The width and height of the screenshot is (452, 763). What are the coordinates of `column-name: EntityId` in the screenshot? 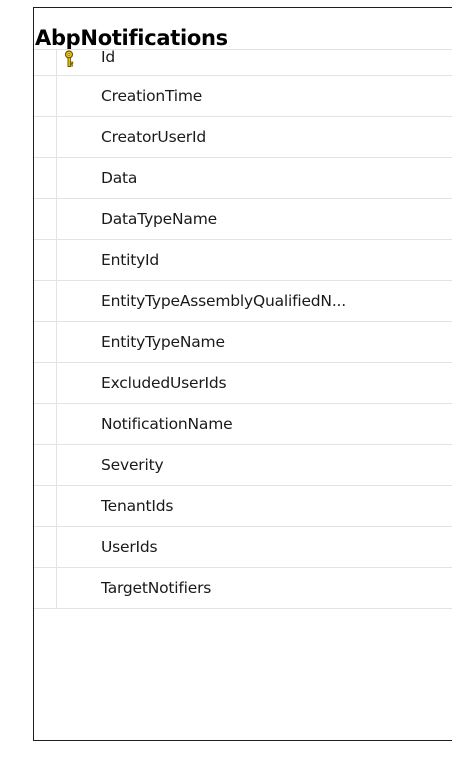 It's located at (130, 260).